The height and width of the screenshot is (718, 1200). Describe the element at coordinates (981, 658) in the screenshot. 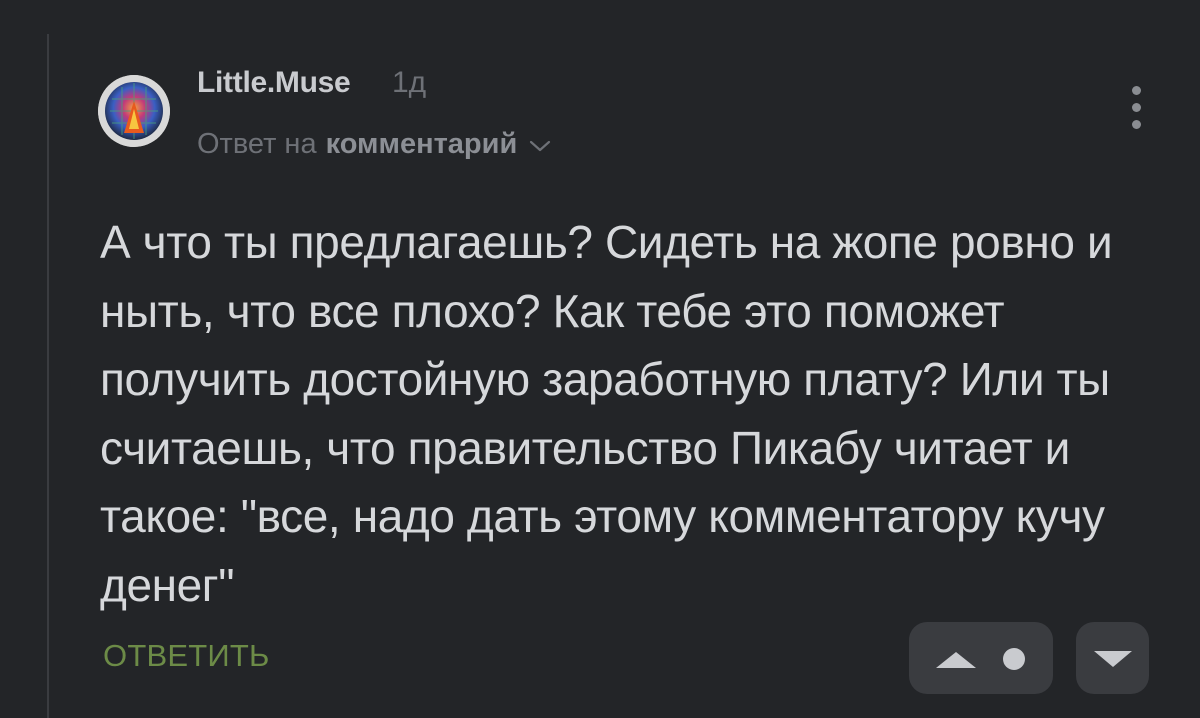

I see `upvote-button` at that location.